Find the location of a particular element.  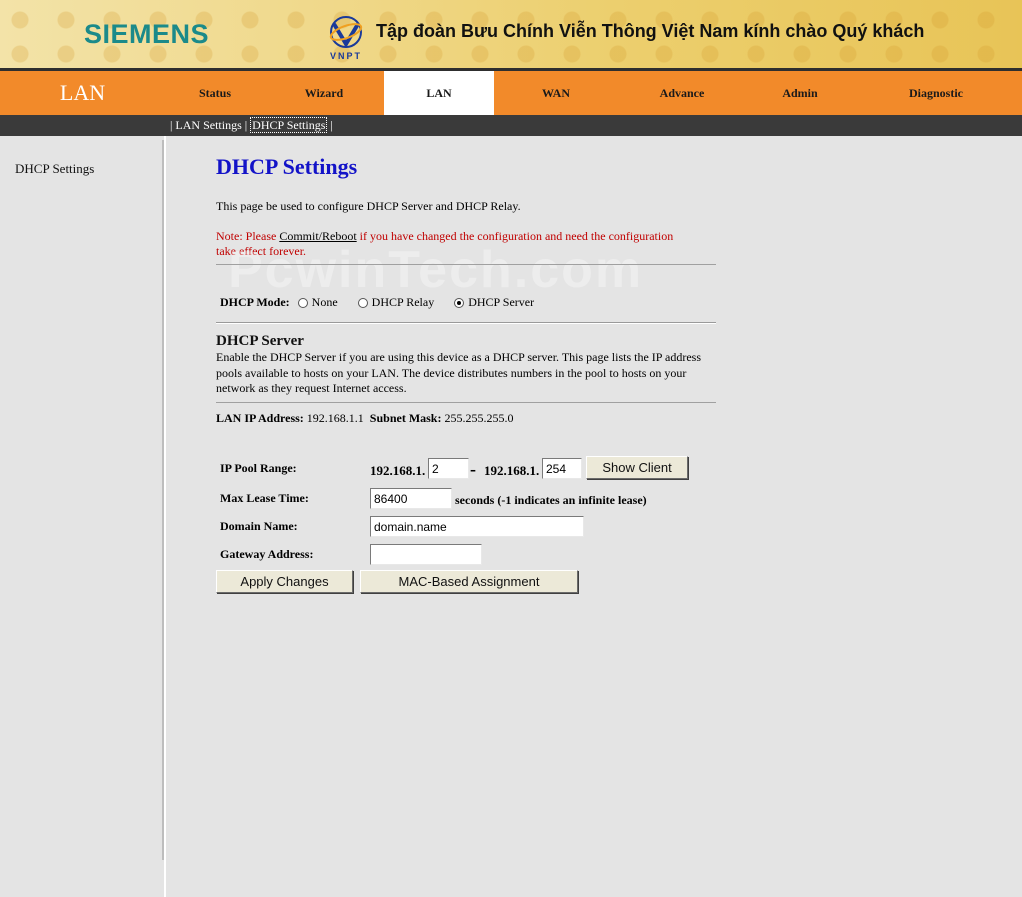

tab-wan: WAN is located at coordinates (556, 93).